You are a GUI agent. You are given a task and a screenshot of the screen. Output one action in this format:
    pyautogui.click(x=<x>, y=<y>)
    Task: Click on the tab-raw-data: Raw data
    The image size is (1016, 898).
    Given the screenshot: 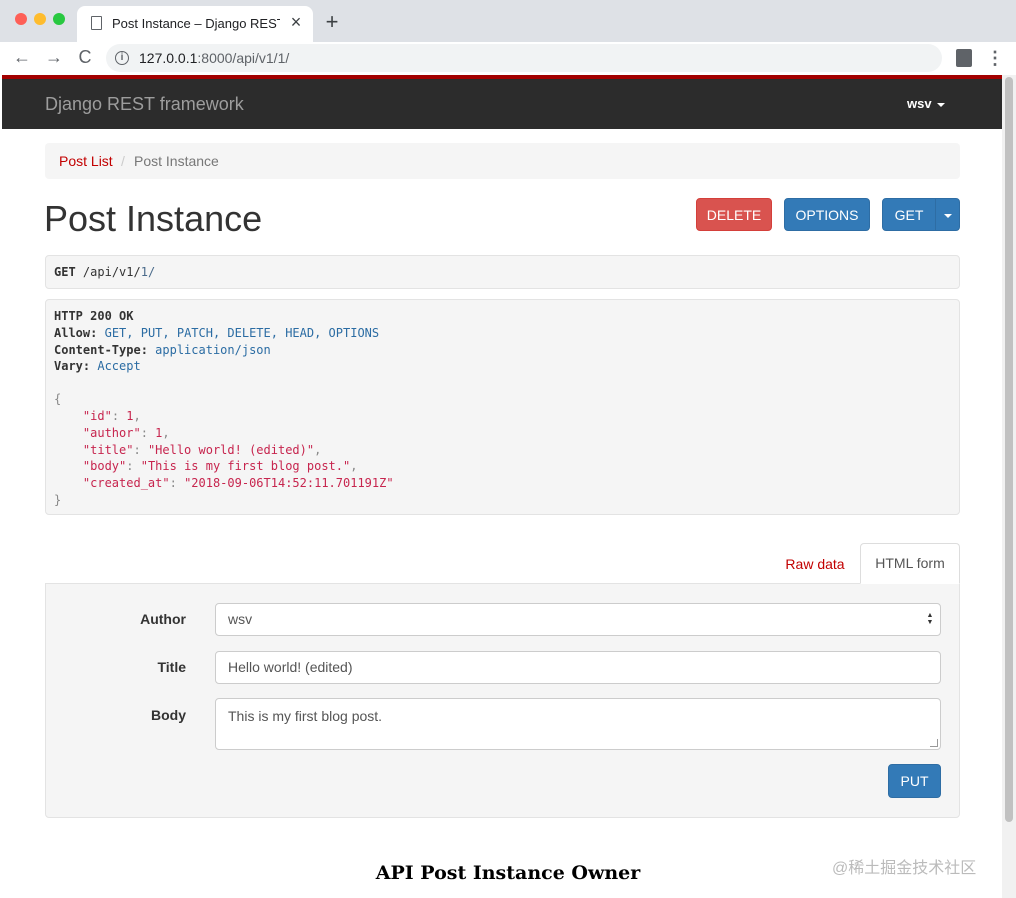 What is the action you would take?
    pyautogui.click(x=815, y=564)
    